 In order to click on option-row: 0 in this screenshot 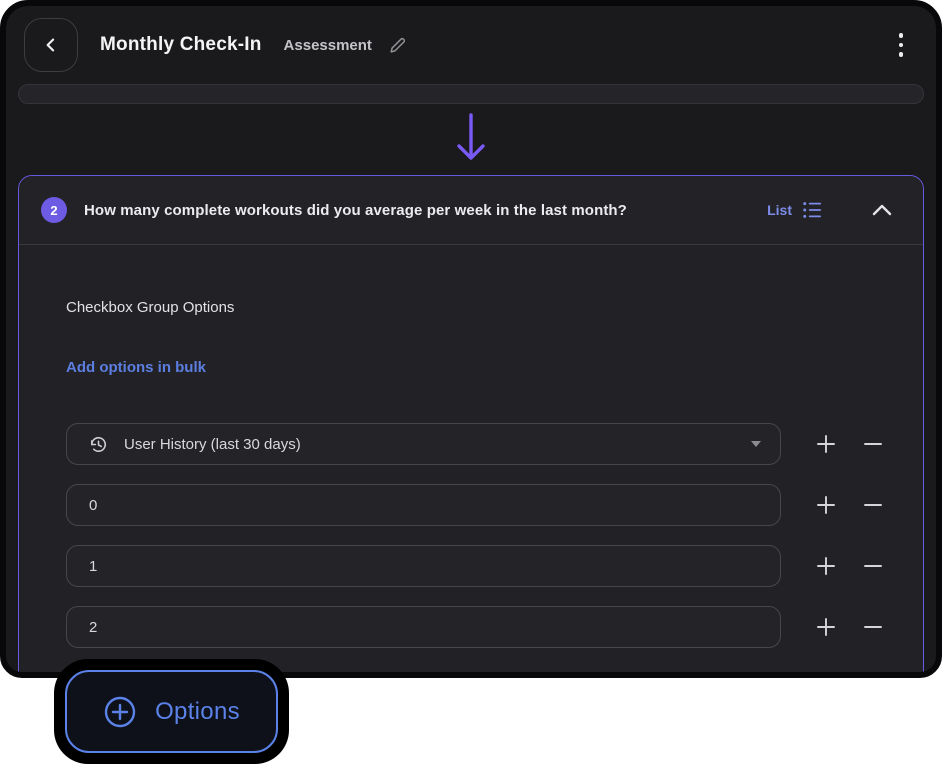, I will do `click(471, 505)`.